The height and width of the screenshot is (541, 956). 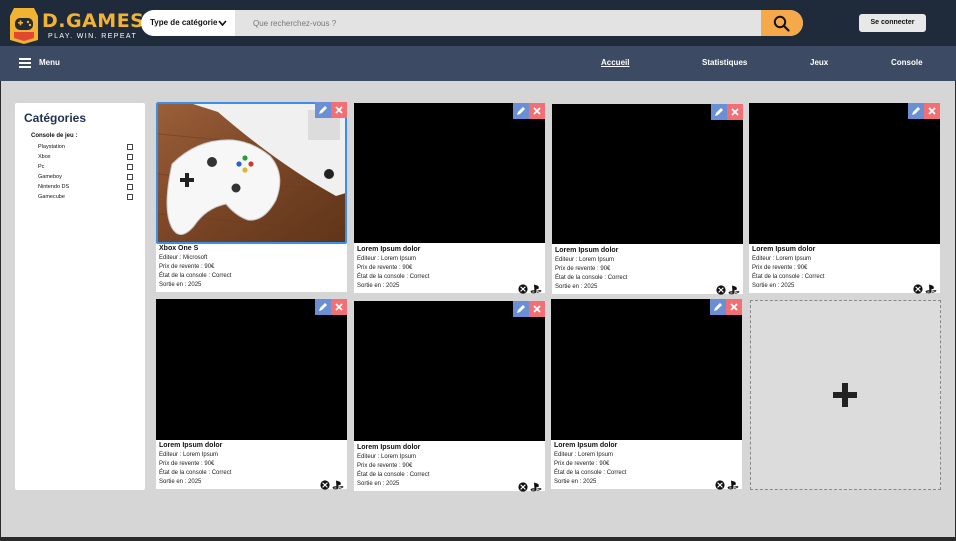 I want to click on category-dropdown-label: Type de catégorie, so click(x=184, y=22).